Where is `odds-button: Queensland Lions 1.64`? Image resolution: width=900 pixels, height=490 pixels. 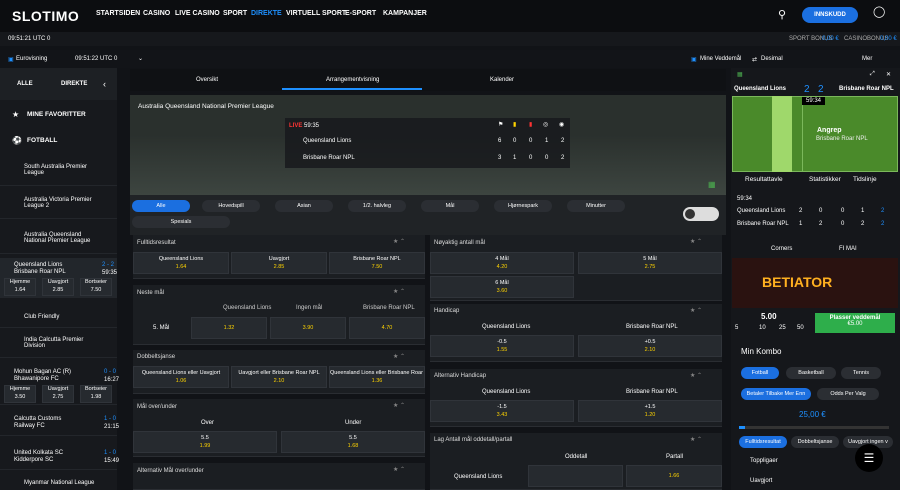
odds-button: Queensland Lions 1.64 is located at coordinates (181, 263).